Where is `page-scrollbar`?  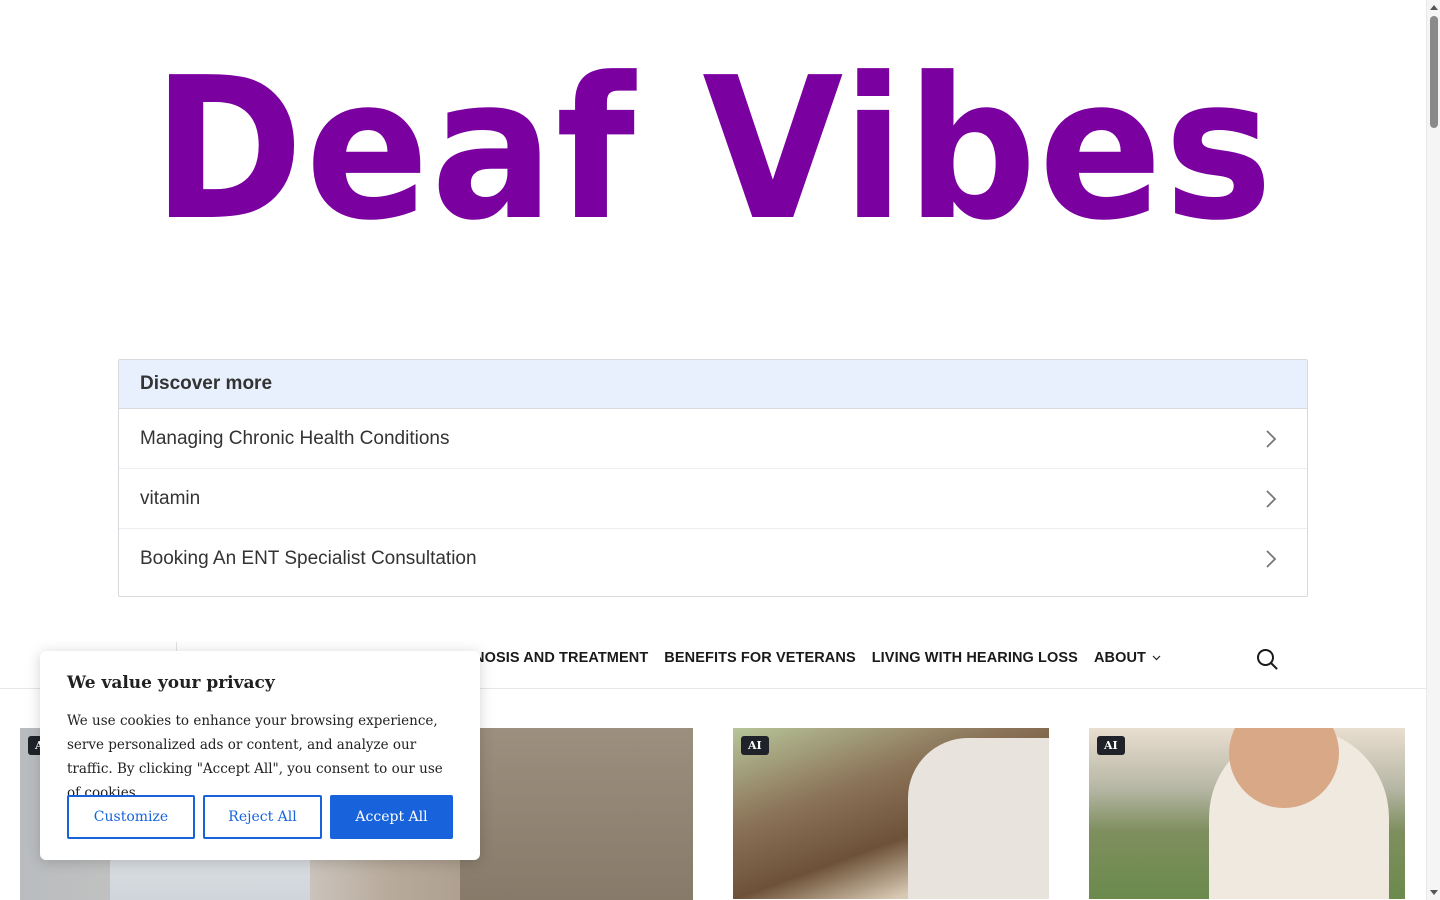 page-scrollbar is located at coordinates (1433, 450).